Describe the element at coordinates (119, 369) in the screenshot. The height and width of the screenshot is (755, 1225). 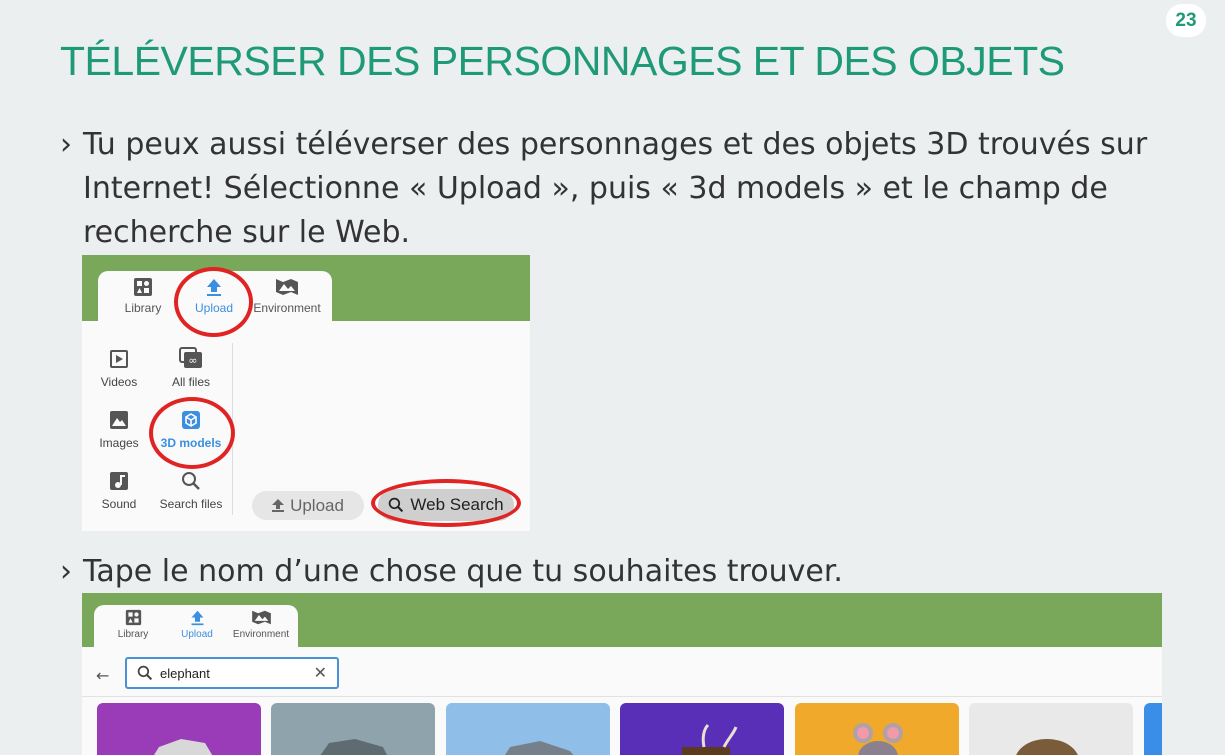
I see `category-videos: Videos` at that location.